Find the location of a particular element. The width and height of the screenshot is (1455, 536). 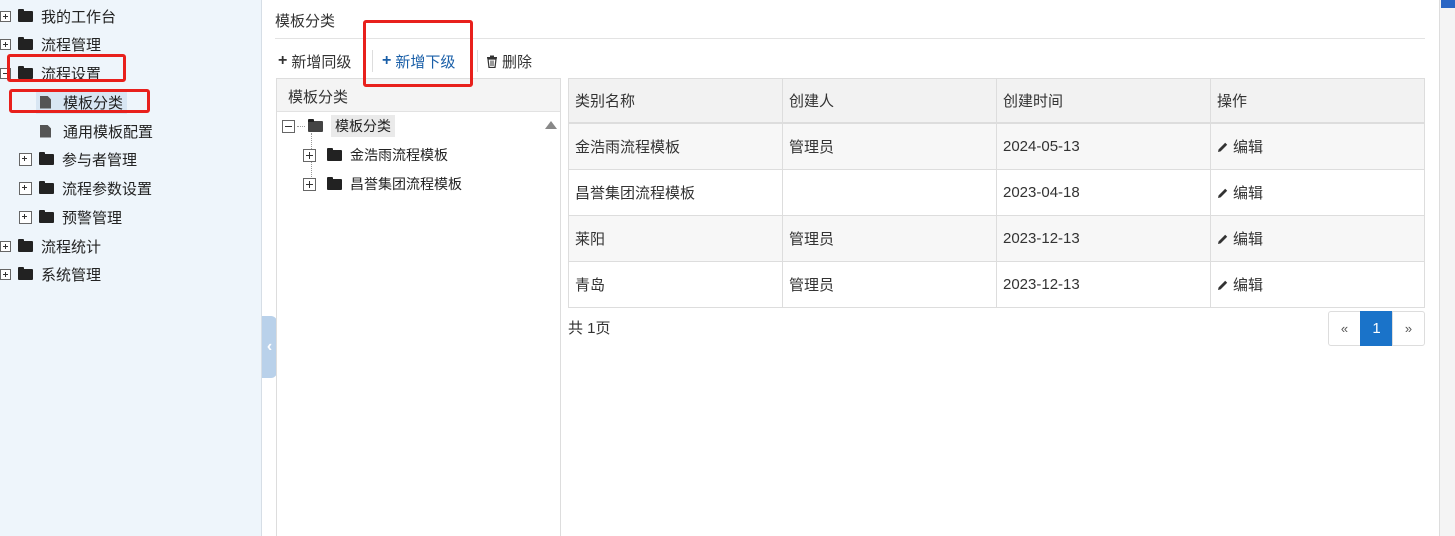

add-child-button: + 新增下级 is located at coordinates (418, 61).